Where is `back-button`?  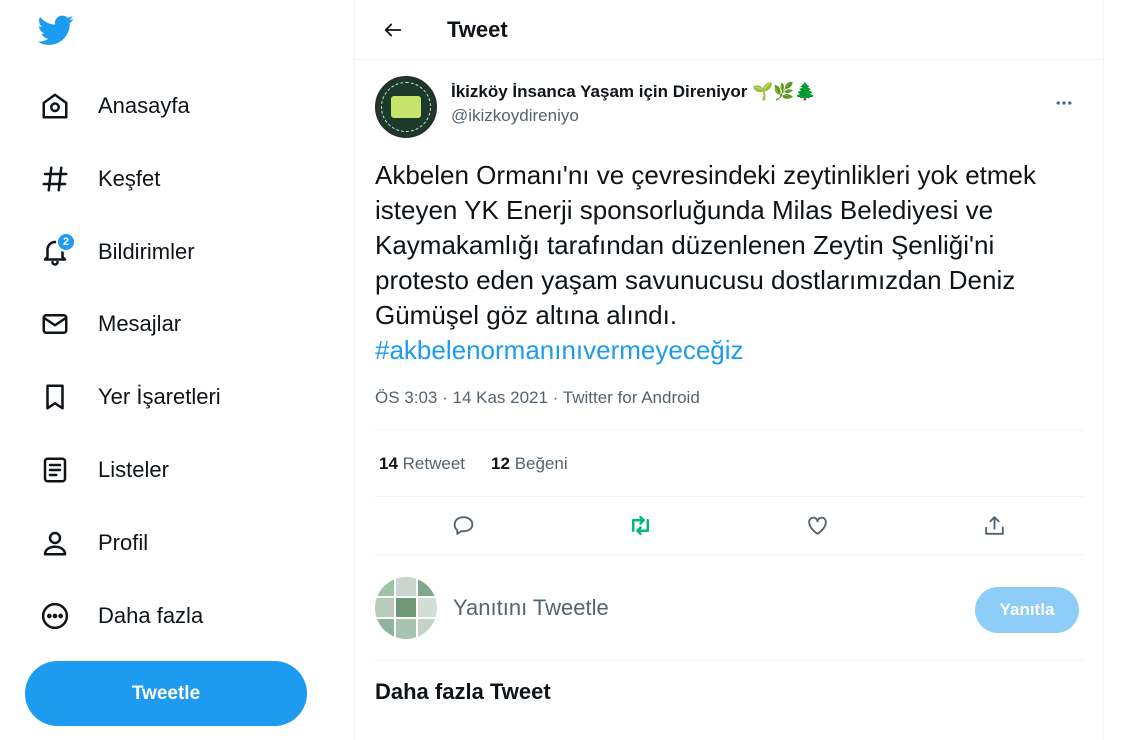 back-button is located at coordinates (393, 30).